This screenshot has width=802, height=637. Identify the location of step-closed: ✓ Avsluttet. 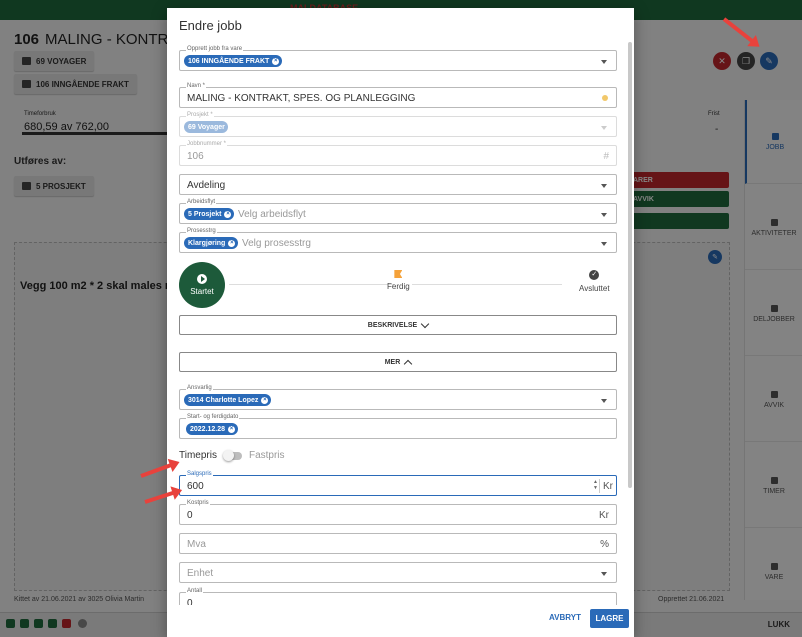
(594, 281).